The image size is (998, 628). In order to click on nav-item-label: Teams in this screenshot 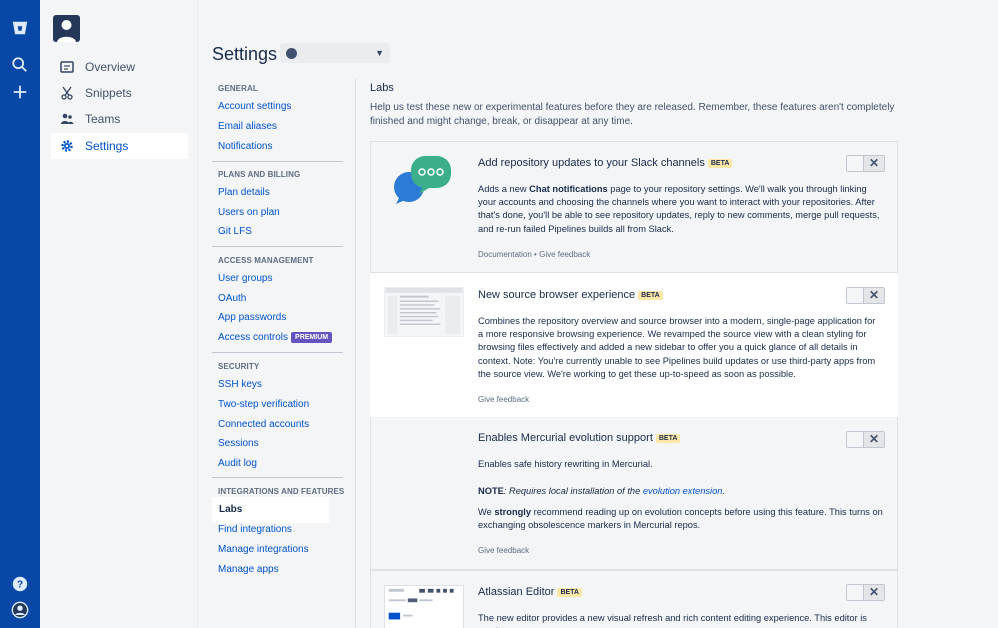, I will do `click(103, 119)`.